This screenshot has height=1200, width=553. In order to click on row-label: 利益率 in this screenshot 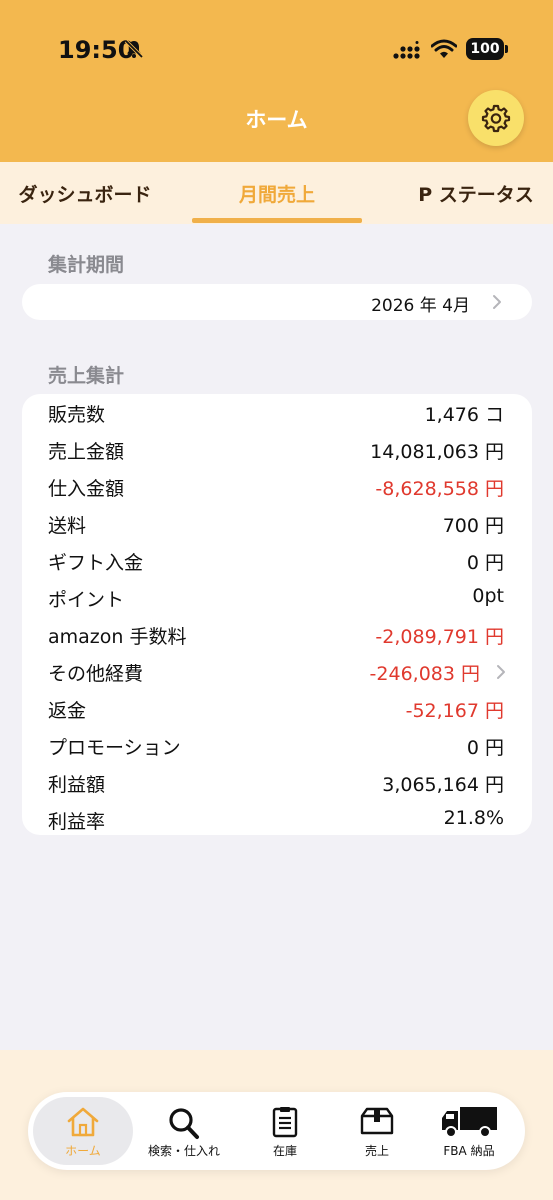, I will do `click(77, 822)`.